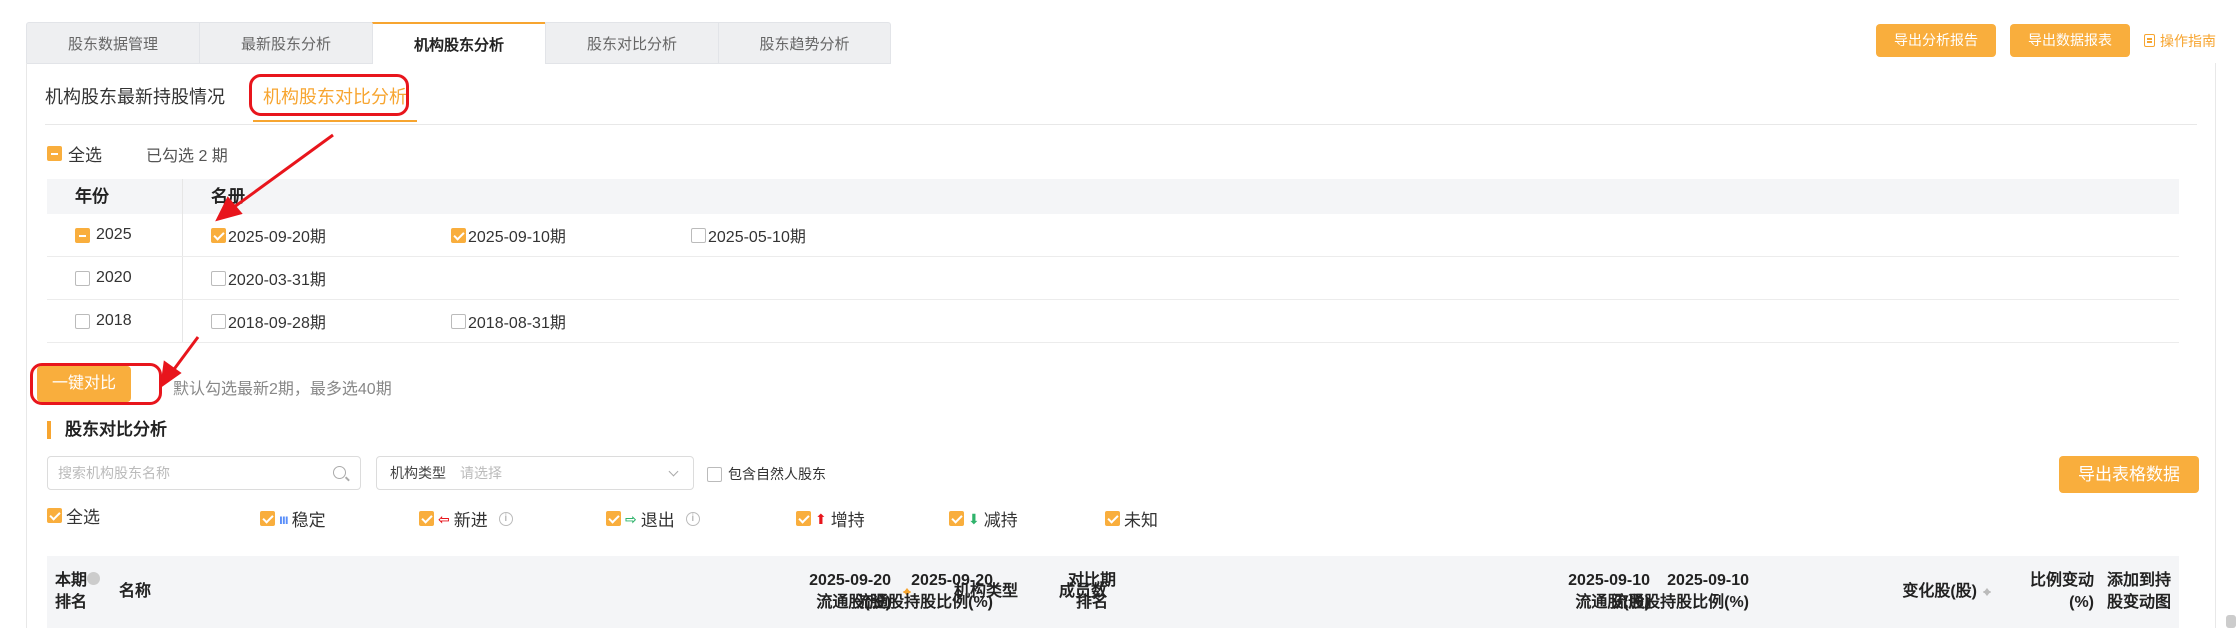  What do you see at coordinates (444, 518) in the screenshot?
I see `enter-icon: ⇦` at bounding box center [444, 518].